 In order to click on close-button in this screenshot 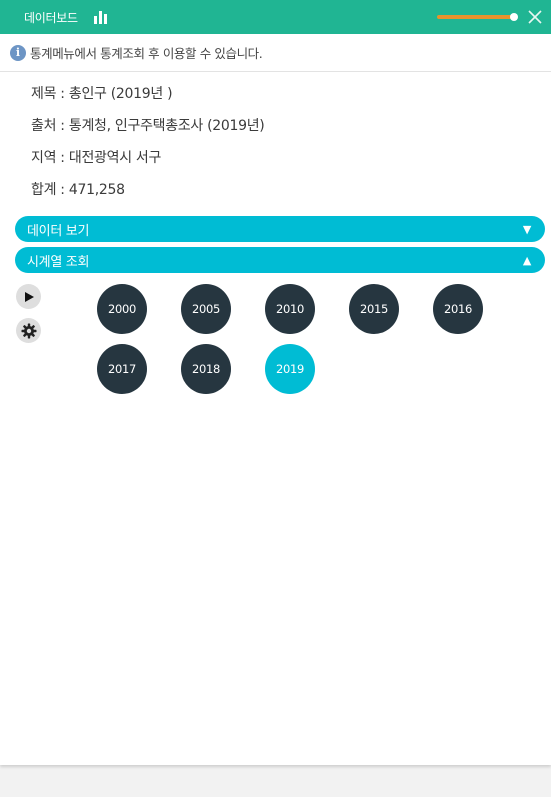, I will do `click(535, 17)`.